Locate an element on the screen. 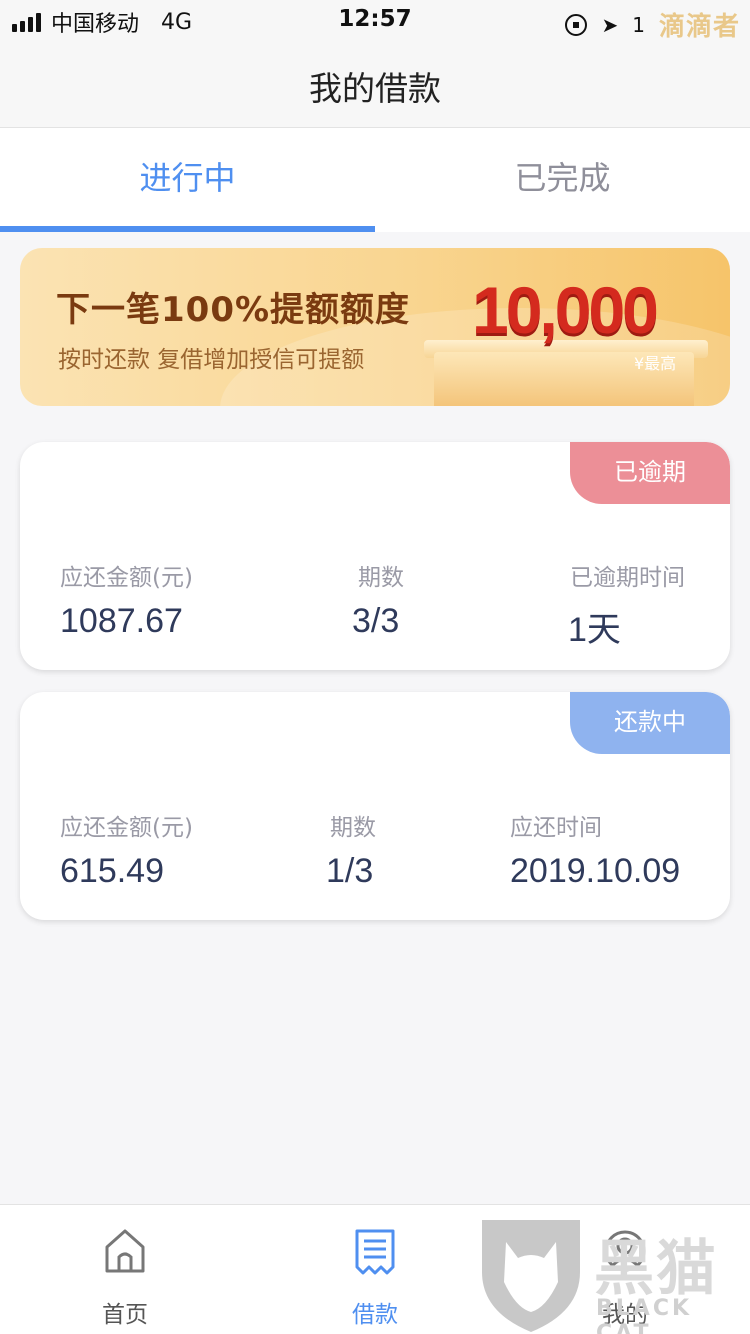 Image resolution: width=750 pixels, height=1334 pixels. due-date-label: 应还时间 is located at coordinates (556, 828).